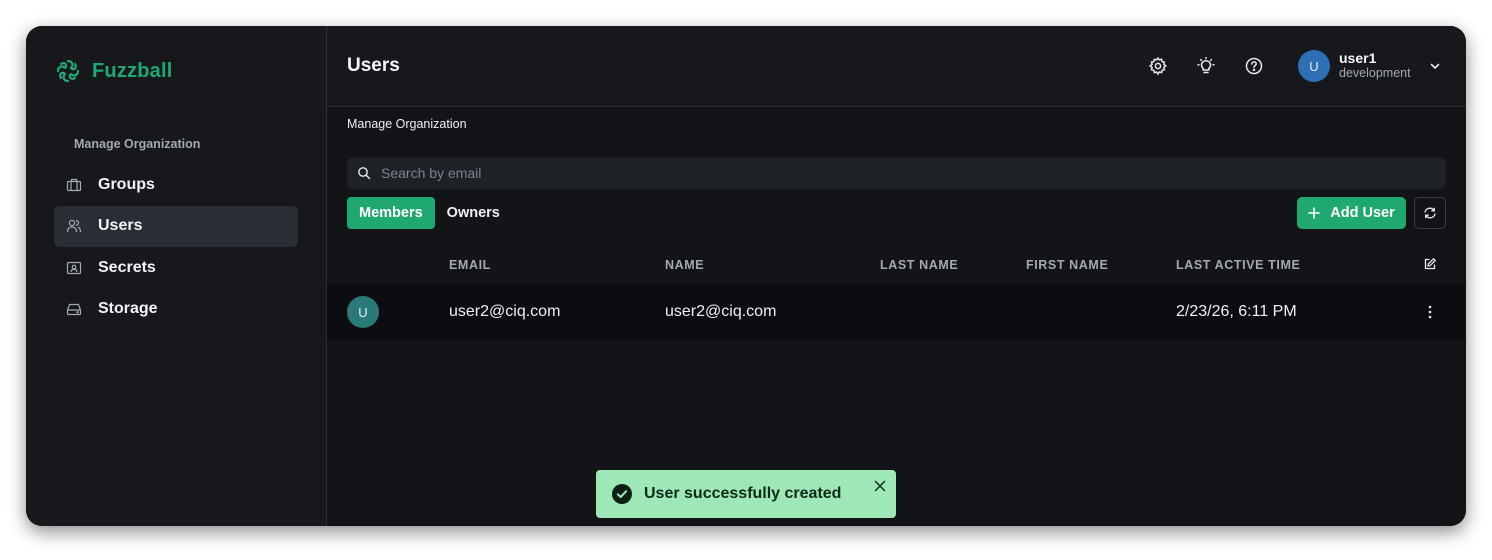 The height and width of the screenshot is (560, 1492). Describe the element at coordinates (1067, 265) in the screenshot. I see `column-header-first-name: FIRST NAME` at that location.